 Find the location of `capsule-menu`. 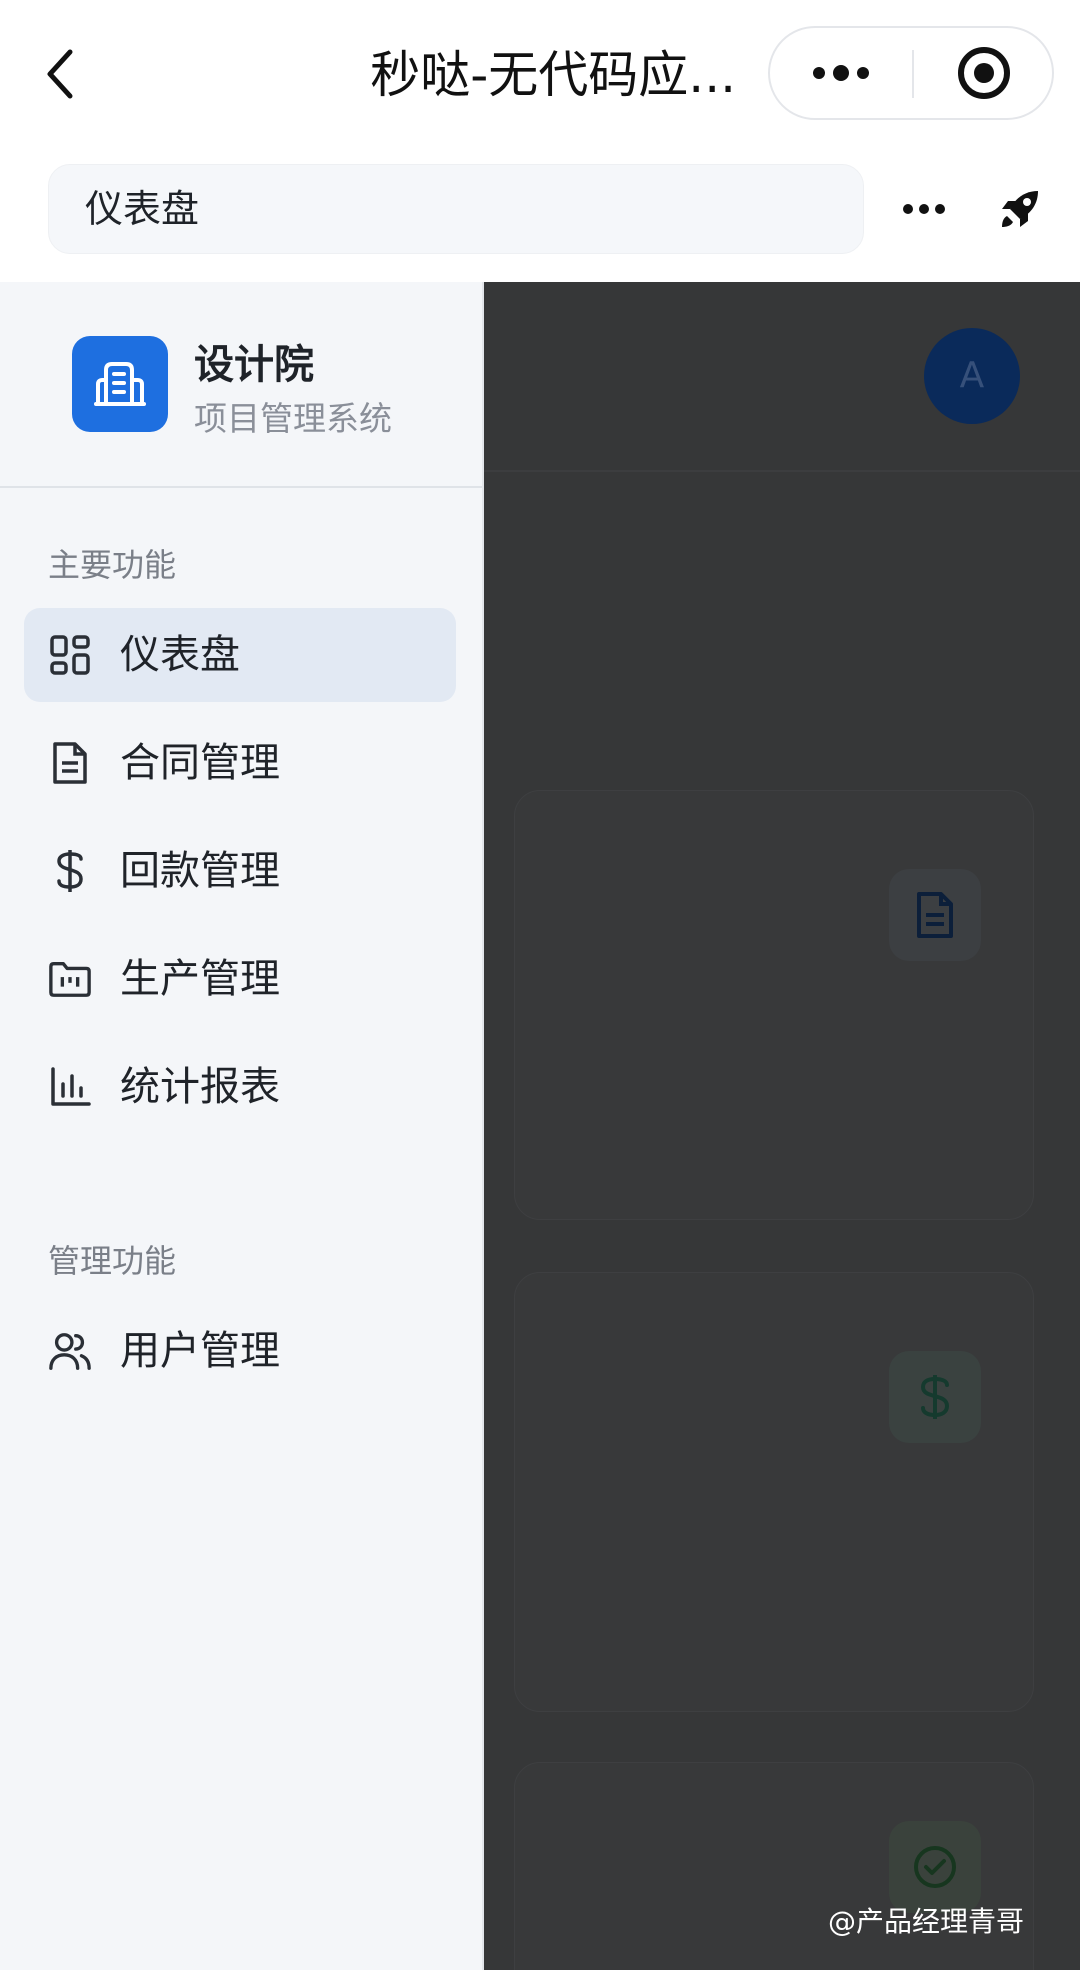

capsule-menu is located at coordinates (911, 73).